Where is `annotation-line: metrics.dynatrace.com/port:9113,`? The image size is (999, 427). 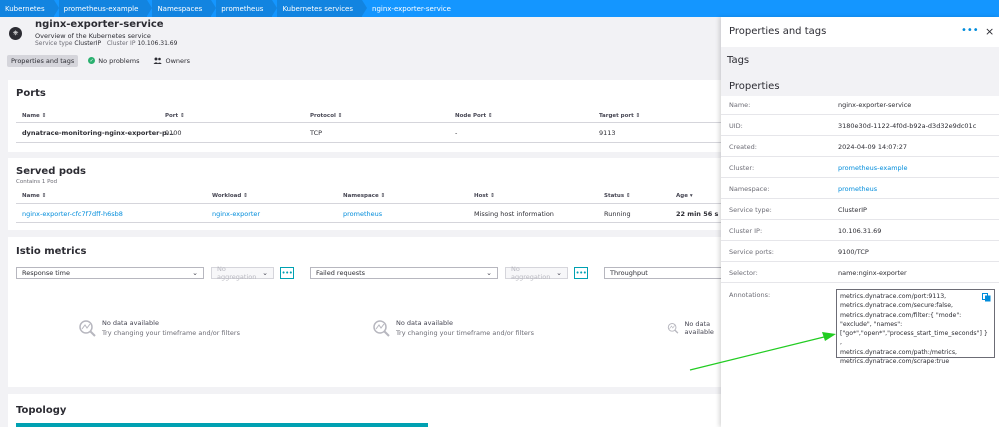
annotation-line: metrics.dynatrace.com/port:9113, is located at coordinates (893, 296).